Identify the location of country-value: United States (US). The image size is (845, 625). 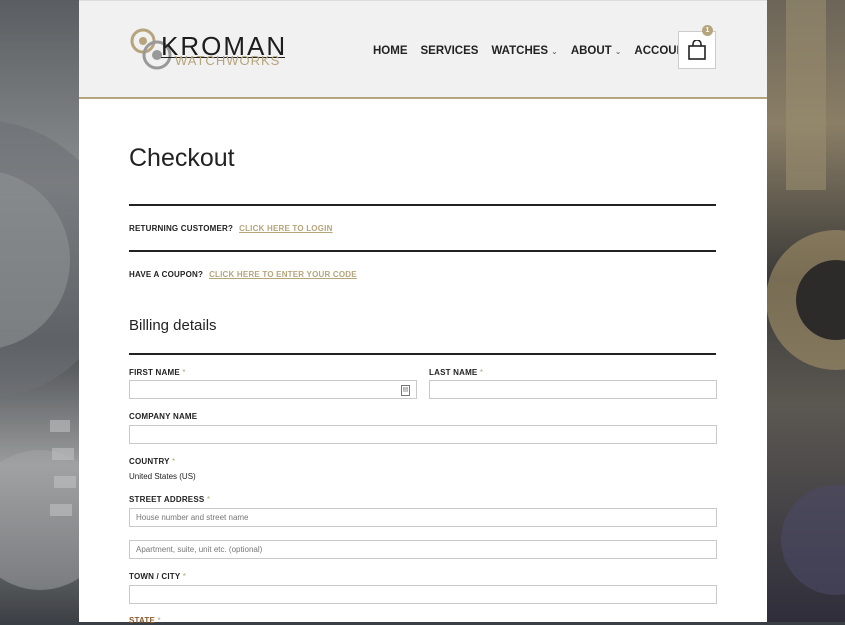
(162, 476).